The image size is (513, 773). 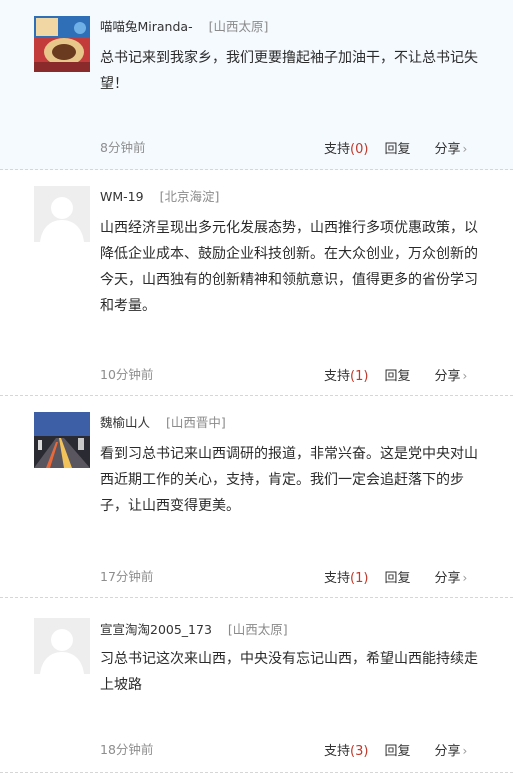 What do you see at coordinates (359, 149) in the screenshot?
I see `support-count: (0)` at bounding box center [359, 149].